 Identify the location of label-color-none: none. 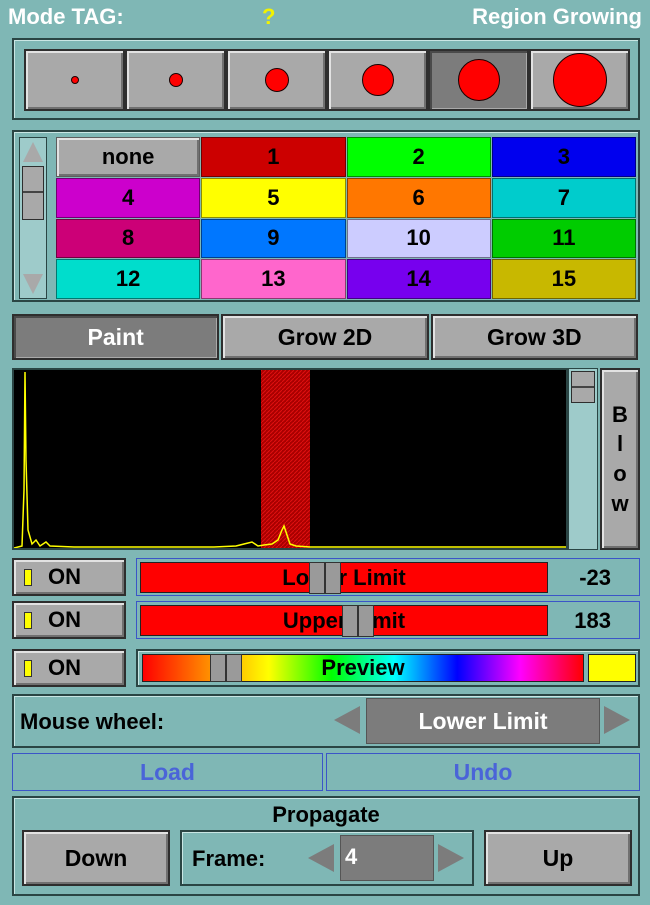
(128, 157).